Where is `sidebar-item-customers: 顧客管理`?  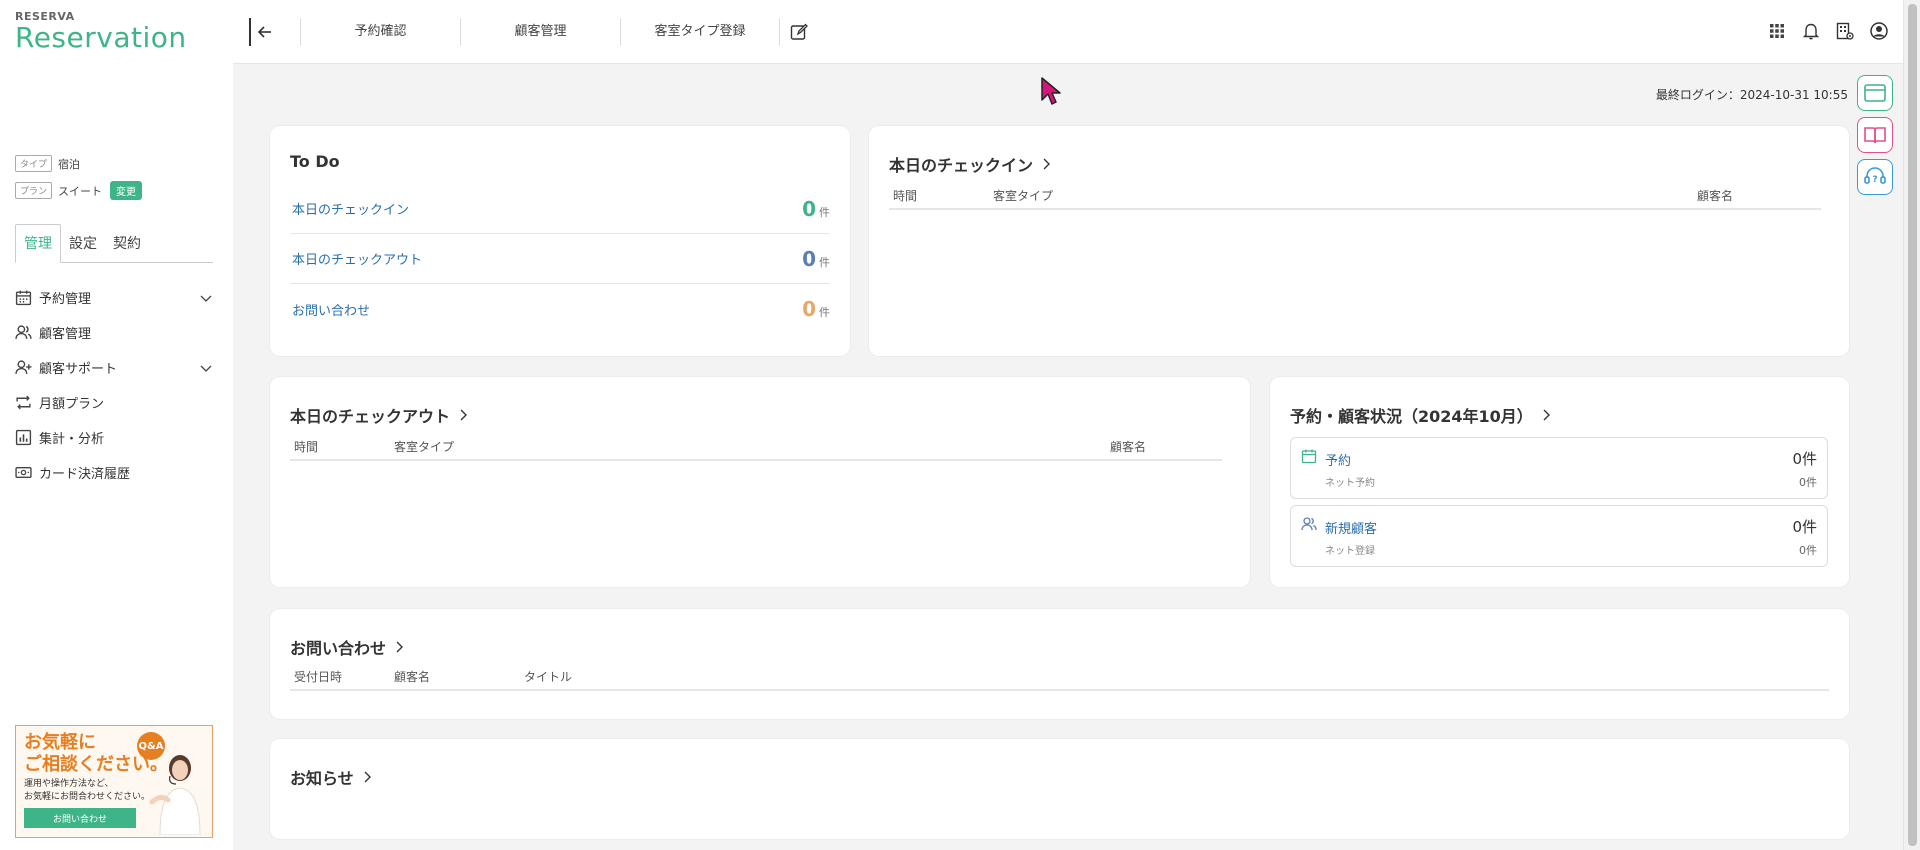 sidebar-item-customers: 顧客管理 is located at coordinates (114, 332).